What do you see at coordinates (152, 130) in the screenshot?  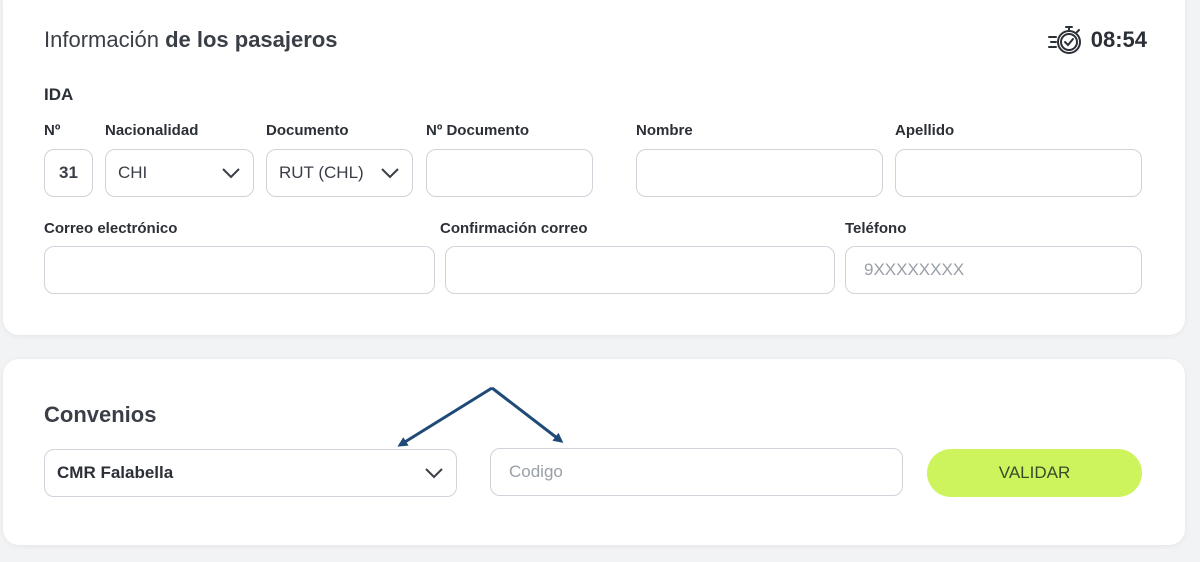 I see `nationality-label: Nacionalidad` at bounding box center [152, 130].